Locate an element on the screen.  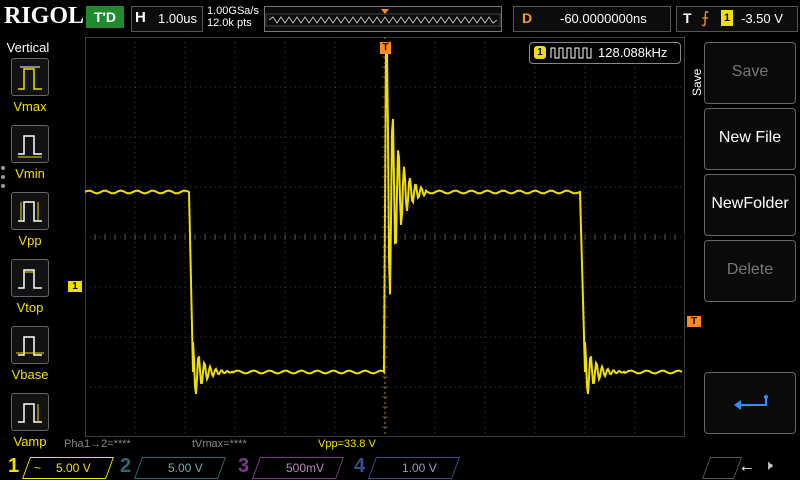
delay-label: D is located at coordinates (527, 18).